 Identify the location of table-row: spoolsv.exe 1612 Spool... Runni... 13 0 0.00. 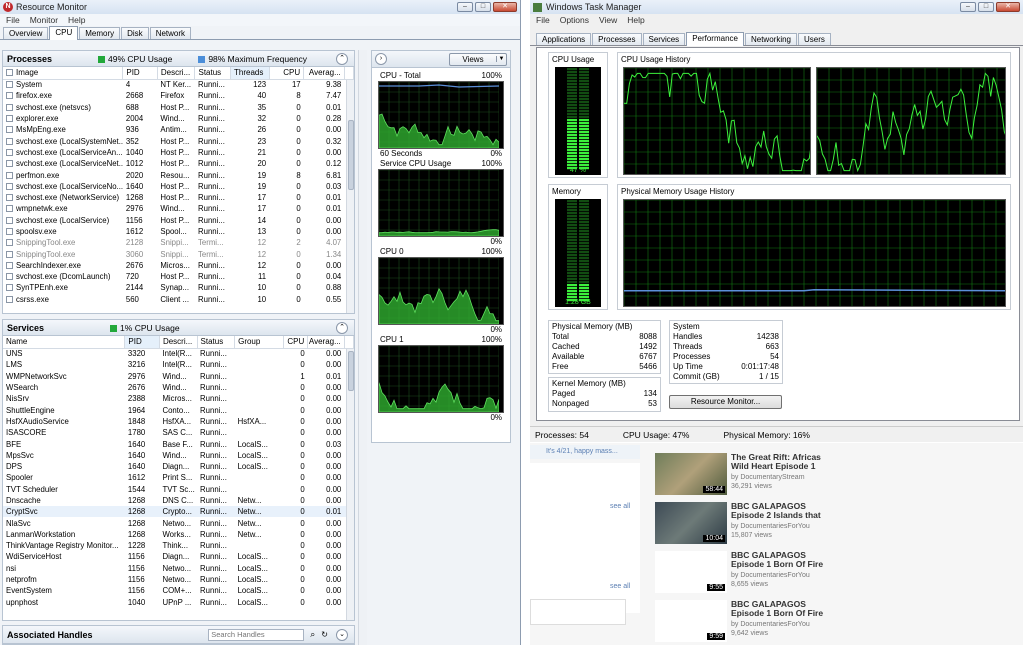
(178, 231).